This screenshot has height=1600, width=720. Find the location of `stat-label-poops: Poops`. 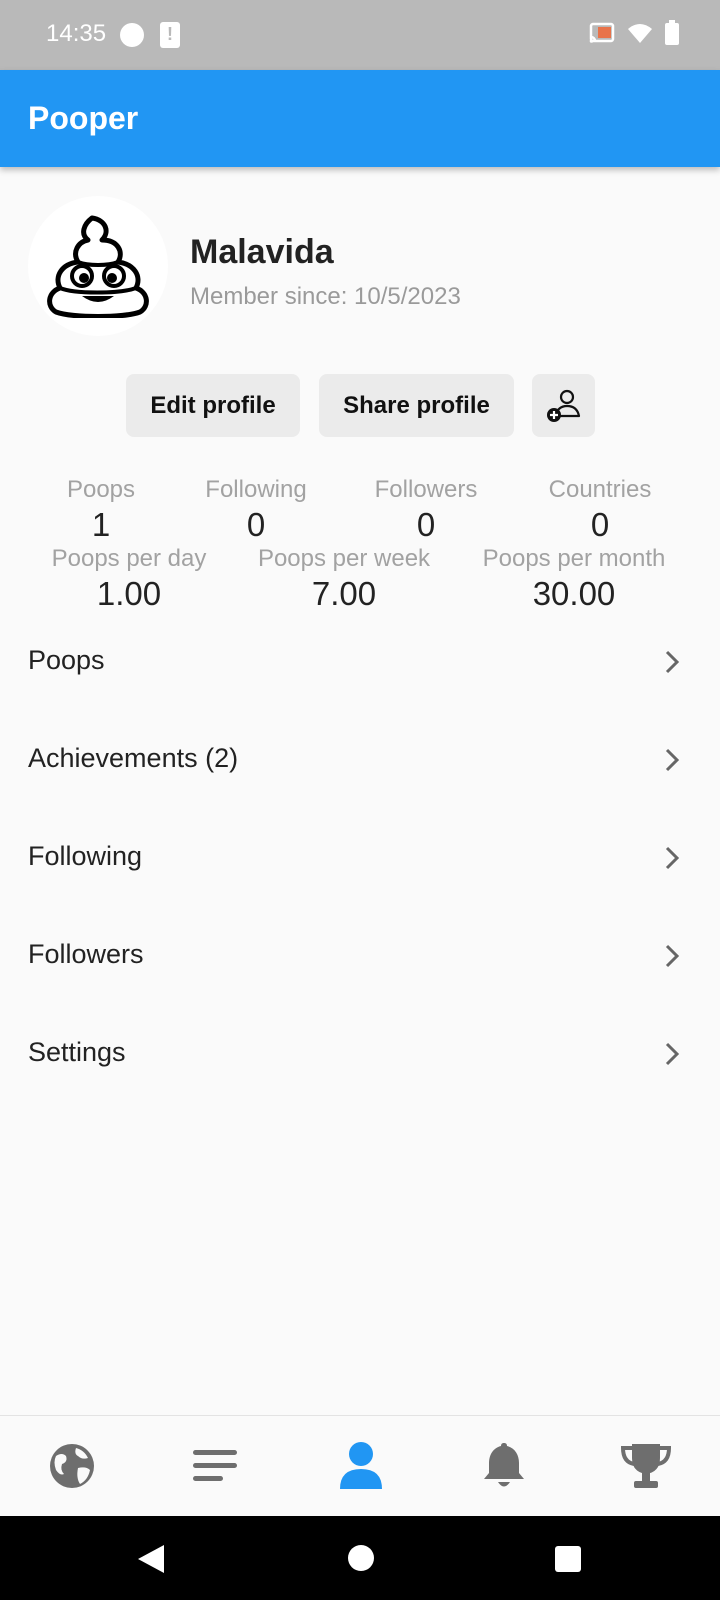

stat-label-poops: Poops is located at coordinates (101, 489).